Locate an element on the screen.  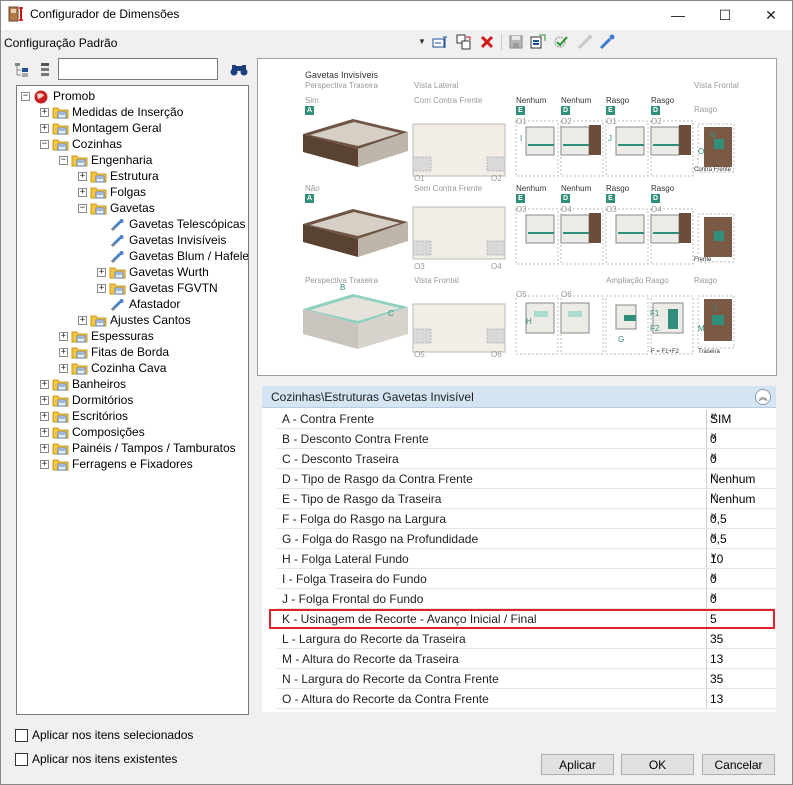
tool-disabled-icon is located at coordinates (585, 42).